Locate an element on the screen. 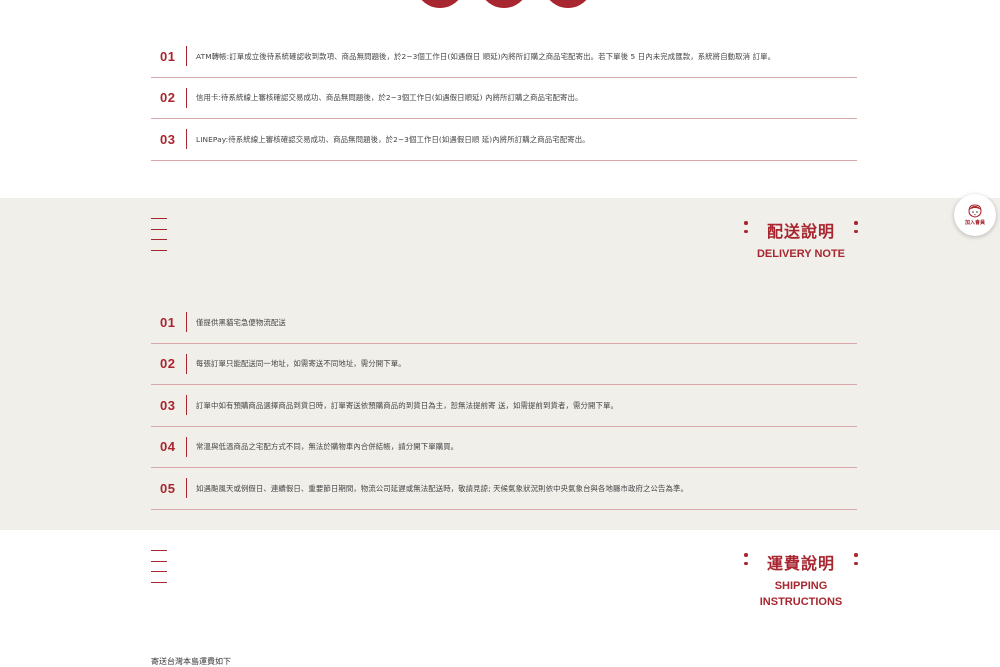 This screenshot has width=1000, height=667. list-item: 02 每張訂單只能配送同一地址，如需寄送不同地址，需分開下單。 is located at coordinates (504, 364).